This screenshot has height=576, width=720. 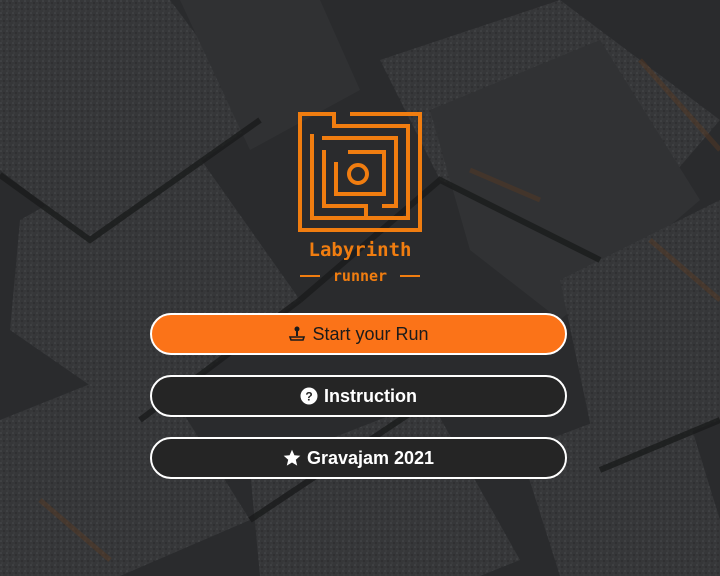 What do you see at coordinates (292, 458) in the screenshot?
I see `star-icon` at bounding box center [292, 458].